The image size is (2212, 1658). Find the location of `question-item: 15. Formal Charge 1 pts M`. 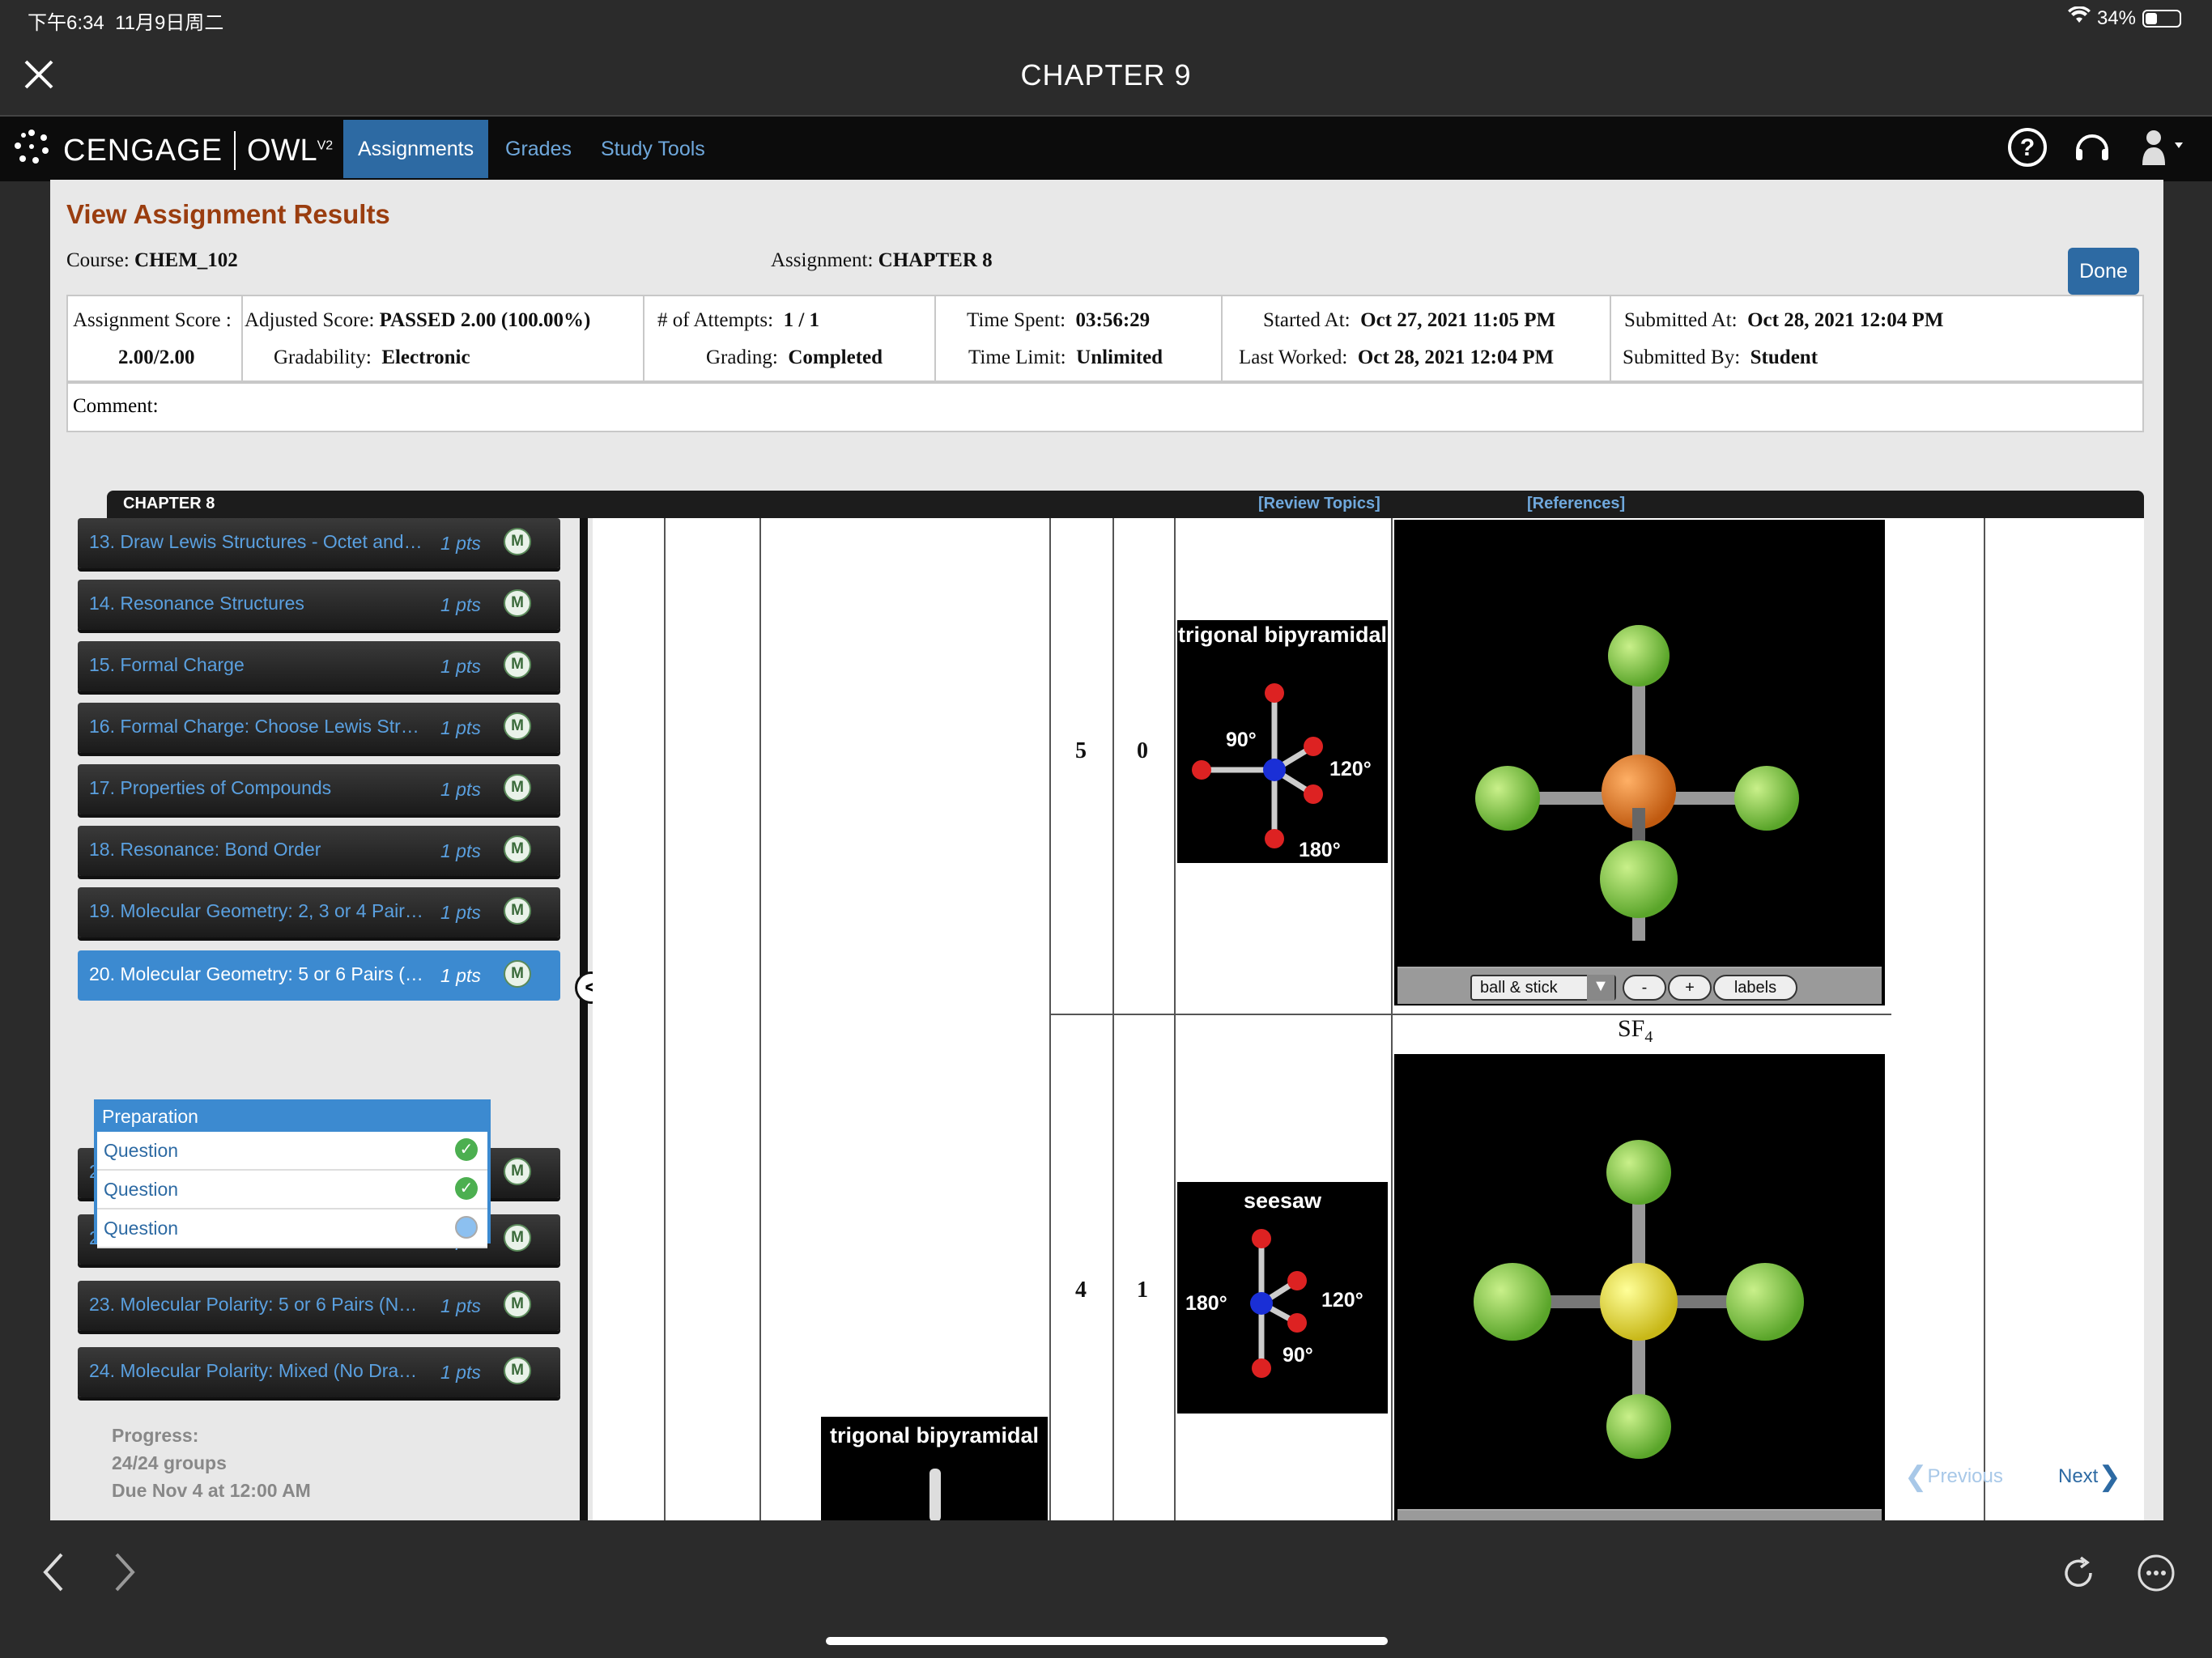

question-item: 15. Formal Charge 1 pts M is located at coordinates (319, 666).